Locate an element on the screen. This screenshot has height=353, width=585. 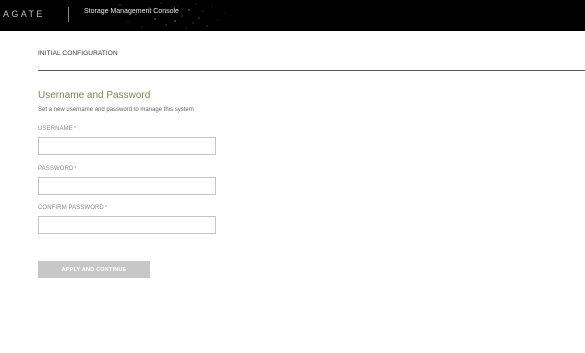
section-title: INITIAL CONFIGURATION is located at coordinates (78, 53).